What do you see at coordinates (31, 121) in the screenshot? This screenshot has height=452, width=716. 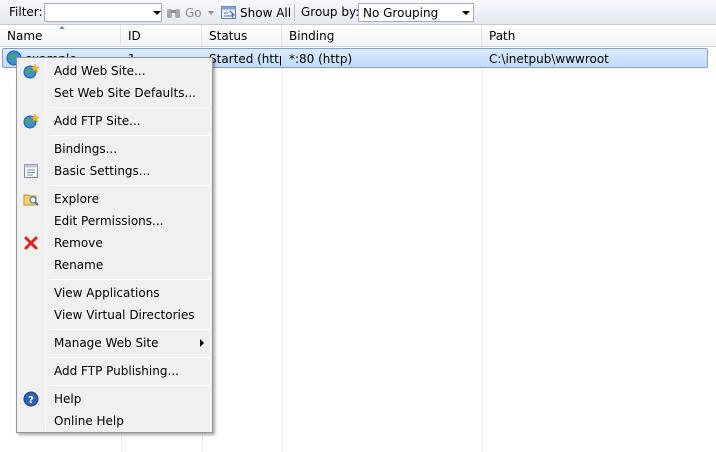 I see `add-ftp-site-globe-icon` at bounding box center [31, 121].